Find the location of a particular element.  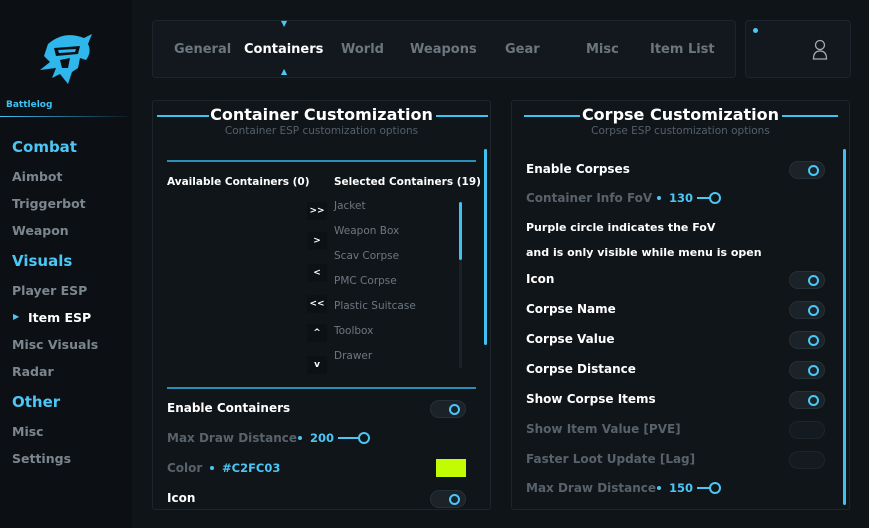

list-item: Jacket is located at coordinates (350, 206).